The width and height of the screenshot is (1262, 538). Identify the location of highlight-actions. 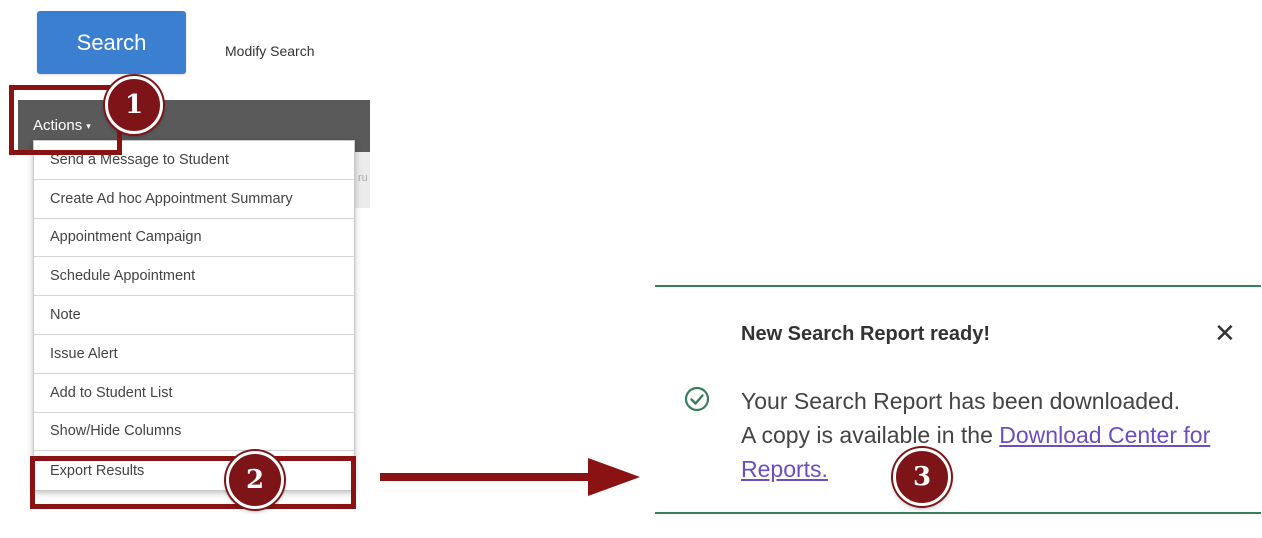
(65, 120).